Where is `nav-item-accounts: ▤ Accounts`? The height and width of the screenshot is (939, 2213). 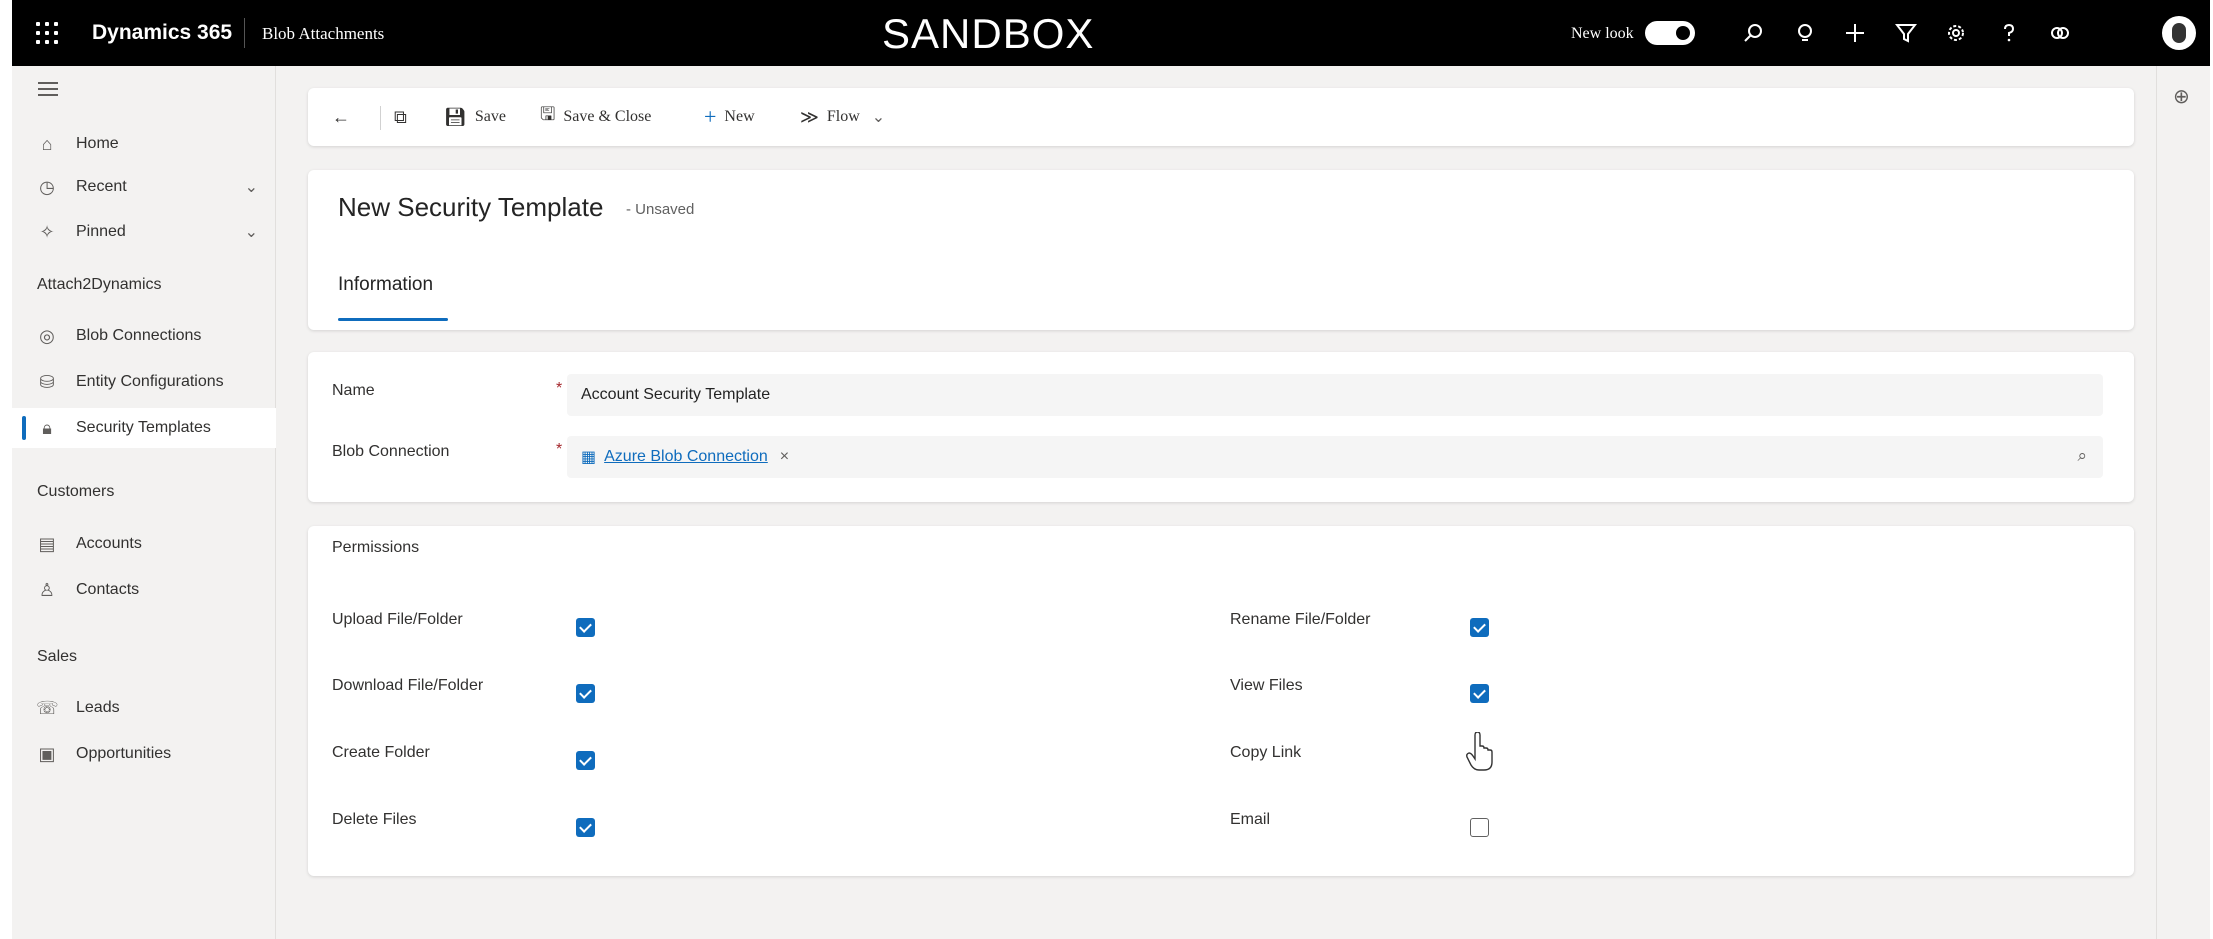
nav-item-accounts: ▤ Accounts is located at coordinates (144, 544).